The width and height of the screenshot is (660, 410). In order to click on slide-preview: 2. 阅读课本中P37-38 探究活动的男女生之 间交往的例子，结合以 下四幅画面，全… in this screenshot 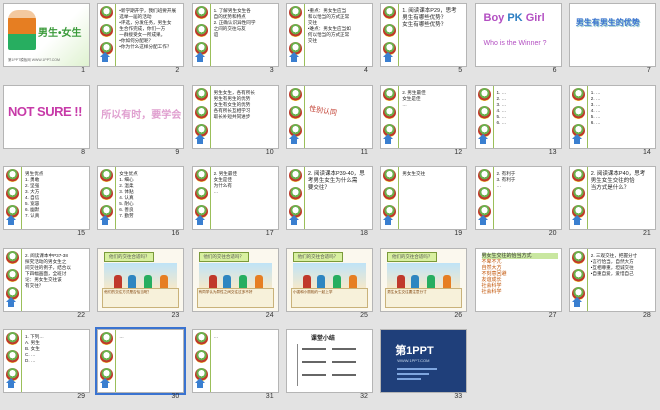, I will do `click(46, 279)`.